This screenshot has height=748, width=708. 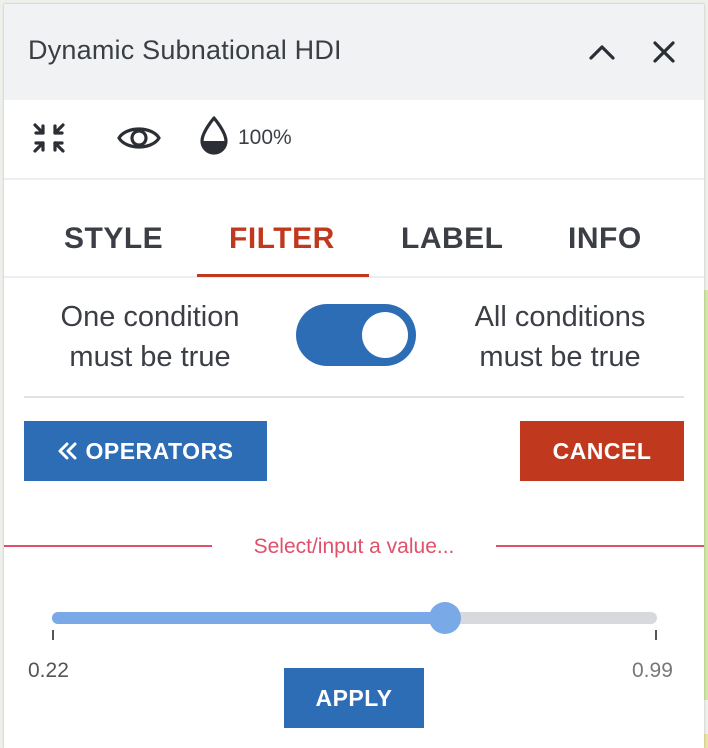 I want to click on operators-label: OPERATORS, so click(x=159, y=450).